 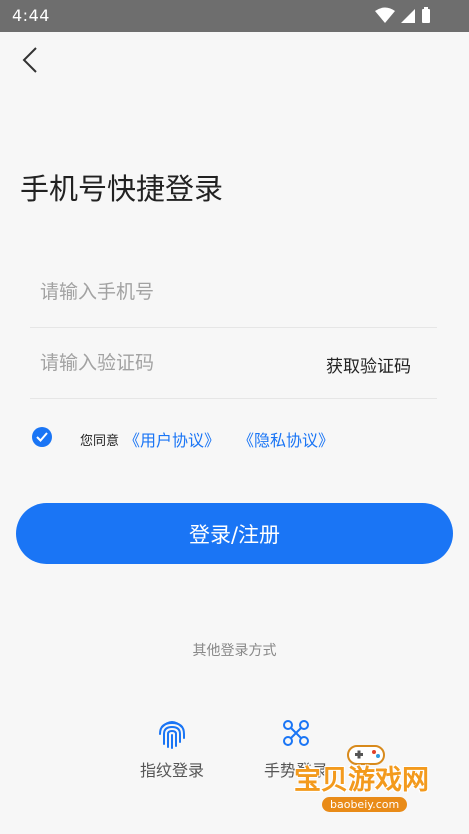 What do you see at coordinates (361, 780) in the screenshot?
I see `watermark-brand: 宝贝游戏网` at bounding box center [361, 780].